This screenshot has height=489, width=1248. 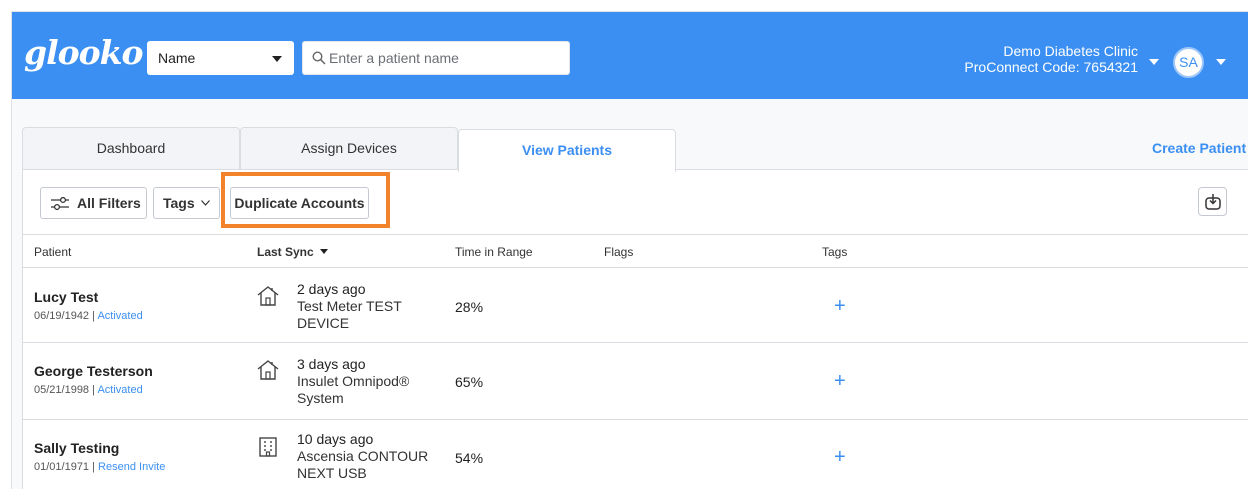 I want to click on col-last-sync: Last Sync, so click(x=292, y=252).